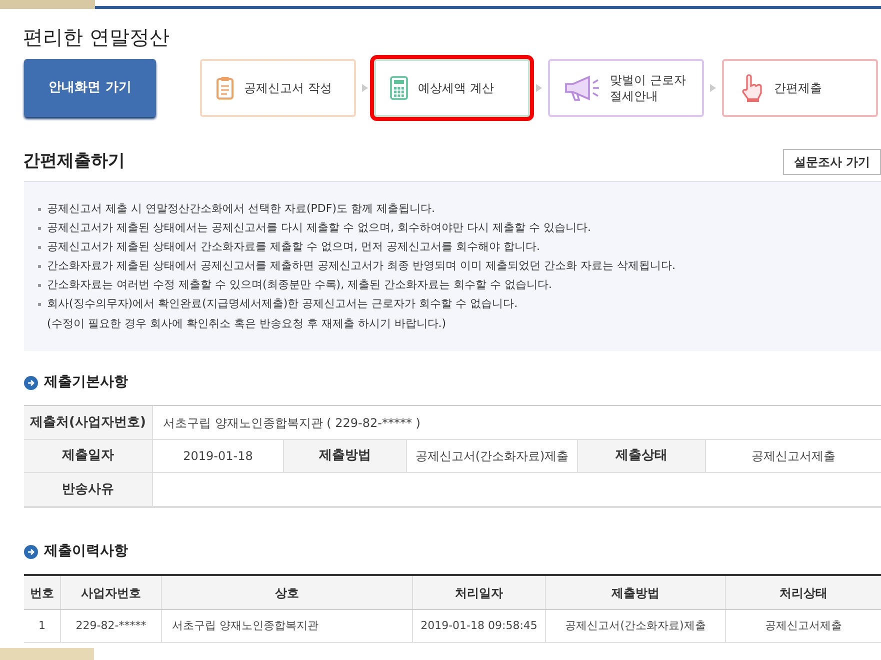 The width and height of the screenshot is (881, 660). I want to click on notice-text: 공제신고서가 제출된 상태에서는 공제신고서를 다시 제출할 수 없으며, 회수하여야만 다시 제출할 수 있습니다., so click(319, 228).